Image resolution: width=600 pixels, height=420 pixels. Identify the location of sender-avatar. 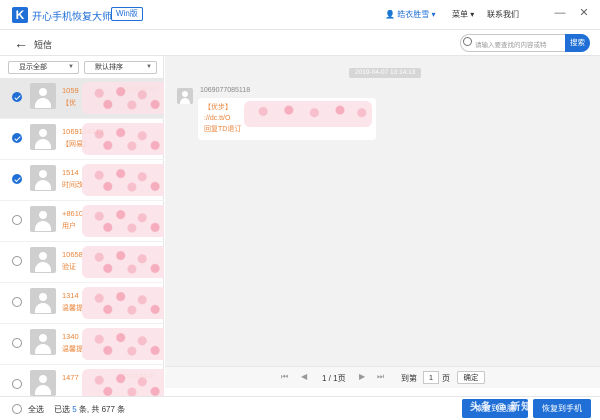
(185, 96).